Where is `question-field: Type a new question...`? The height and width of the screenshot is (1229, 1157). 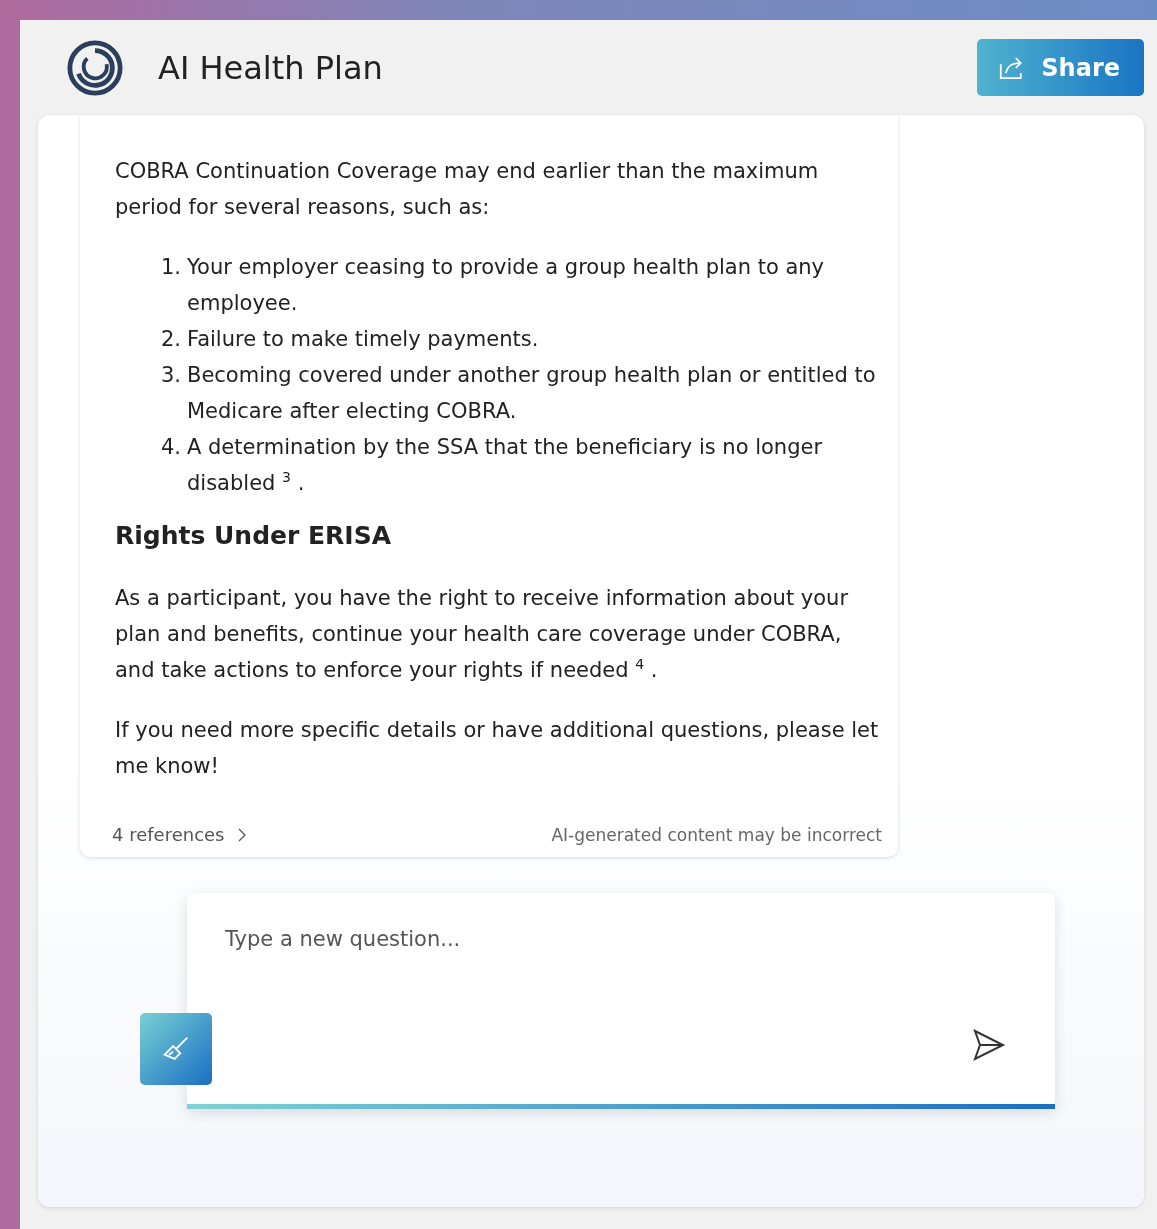 question-field: Type a new question... is located at coordinates (575, 939).